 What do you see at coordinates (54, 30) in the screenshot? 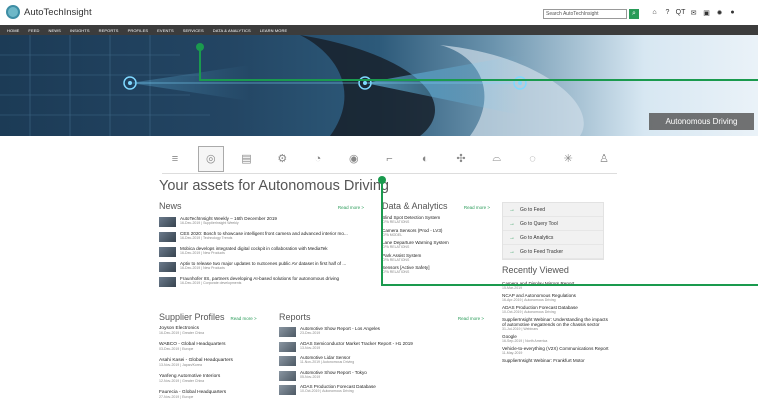
I see `nav-item: NEWS` at bounding box center [54, 30].